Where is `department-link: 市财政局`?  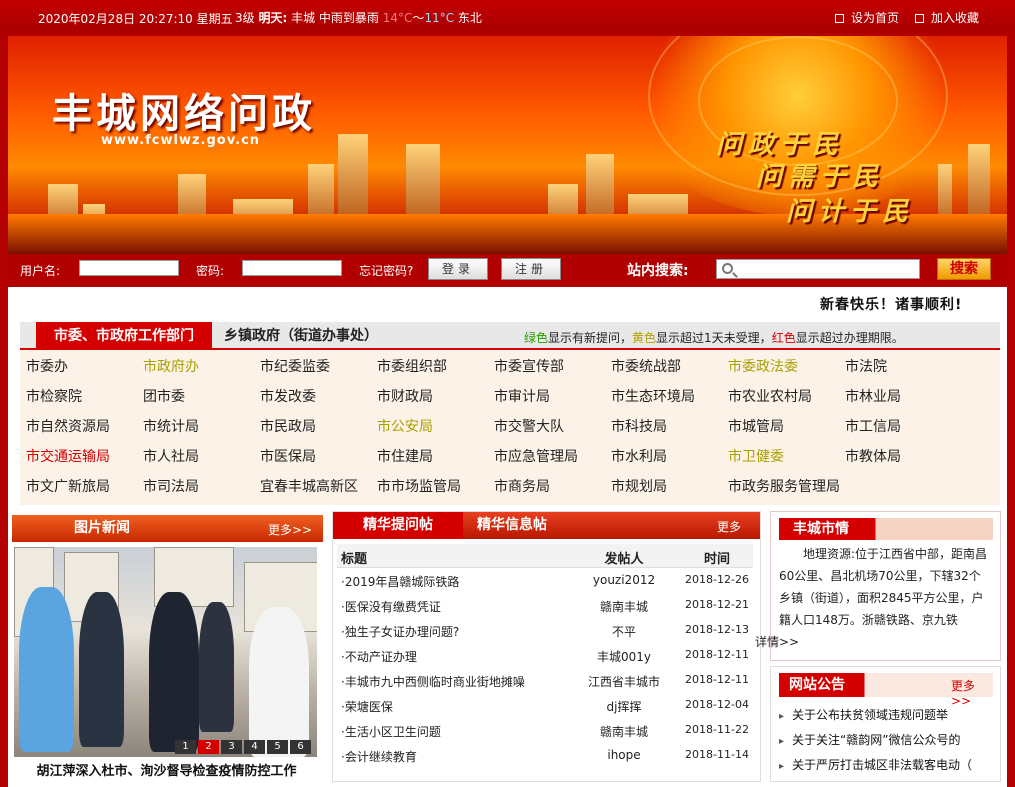
department-link: 市财政局 is located at coordinates (435, 397).